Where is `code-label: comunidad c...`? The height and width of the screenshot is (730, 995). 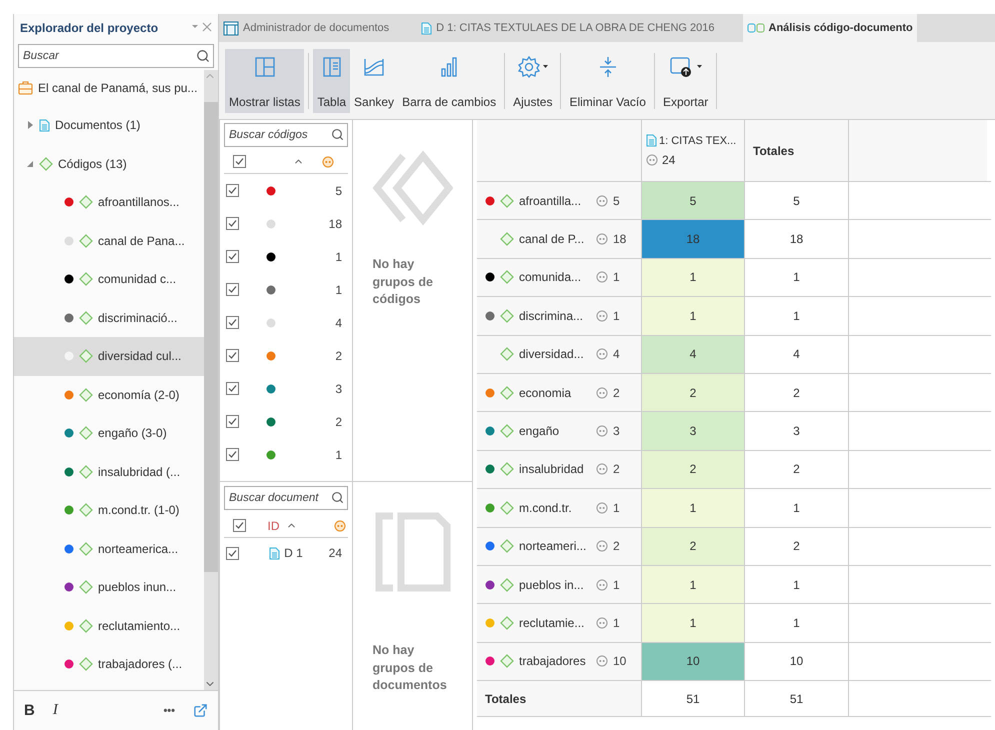
code-label: comunidad c... is located at coordinates (137, 279).